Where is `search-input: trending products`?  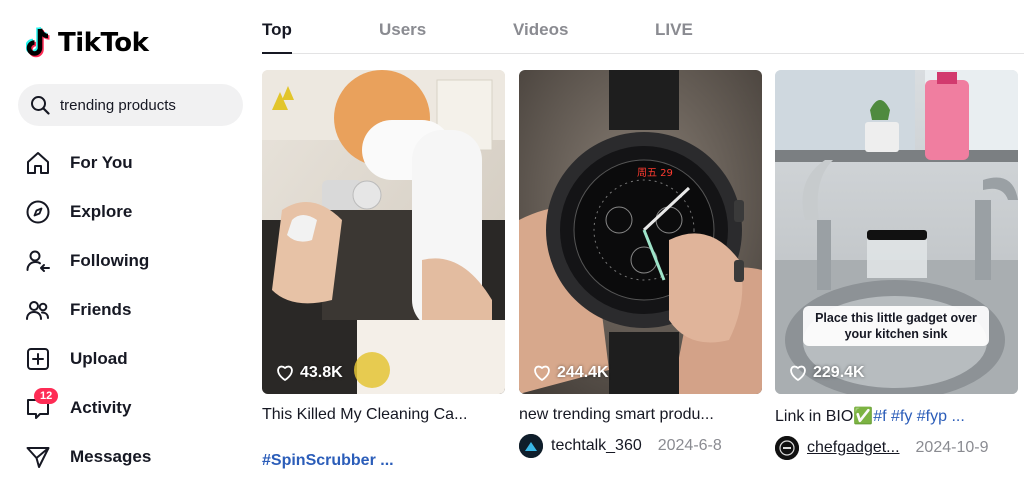 search-input: trending products is located at coordinates (118, 105).